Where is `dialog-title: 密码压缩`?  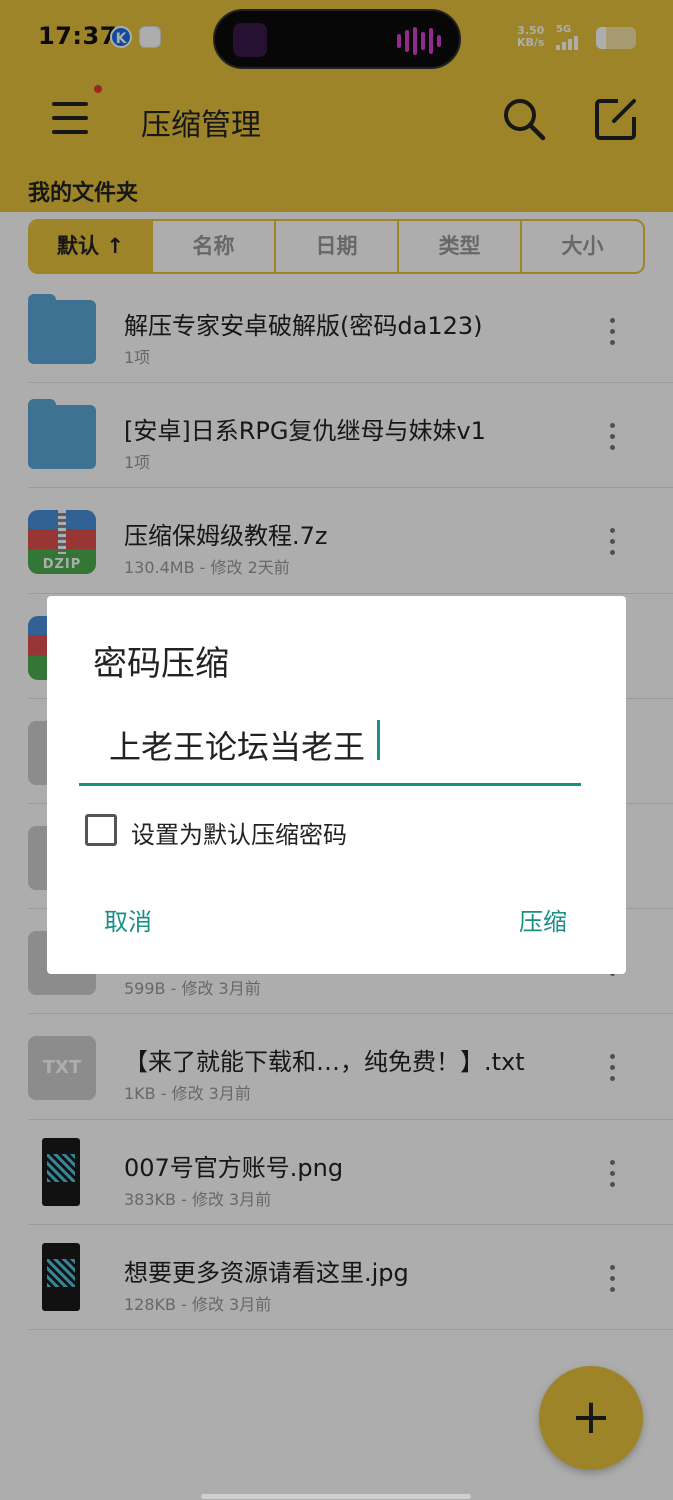 dialog-title: 密码压缩 is located at coordinates (161, 664).